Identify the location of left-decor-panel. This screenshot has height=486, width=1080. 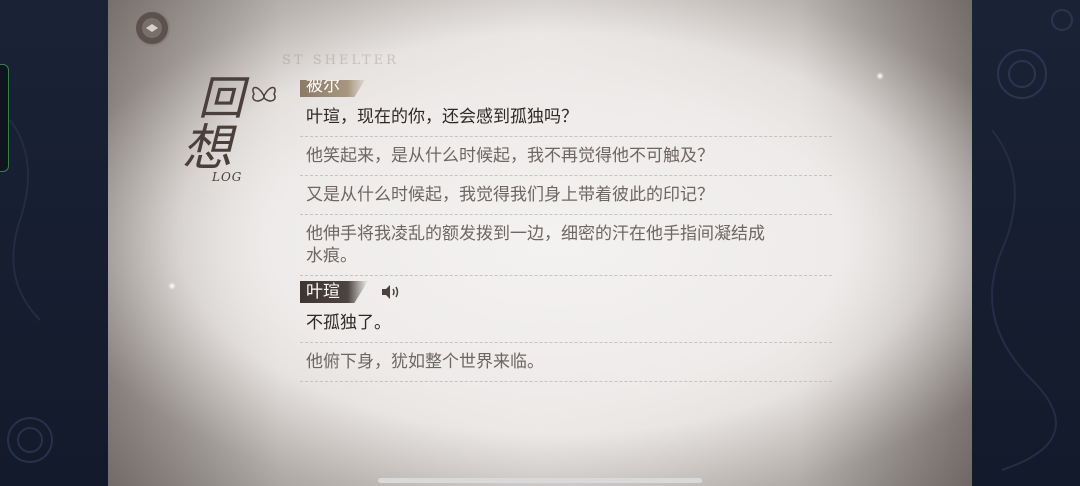
(54, 243).